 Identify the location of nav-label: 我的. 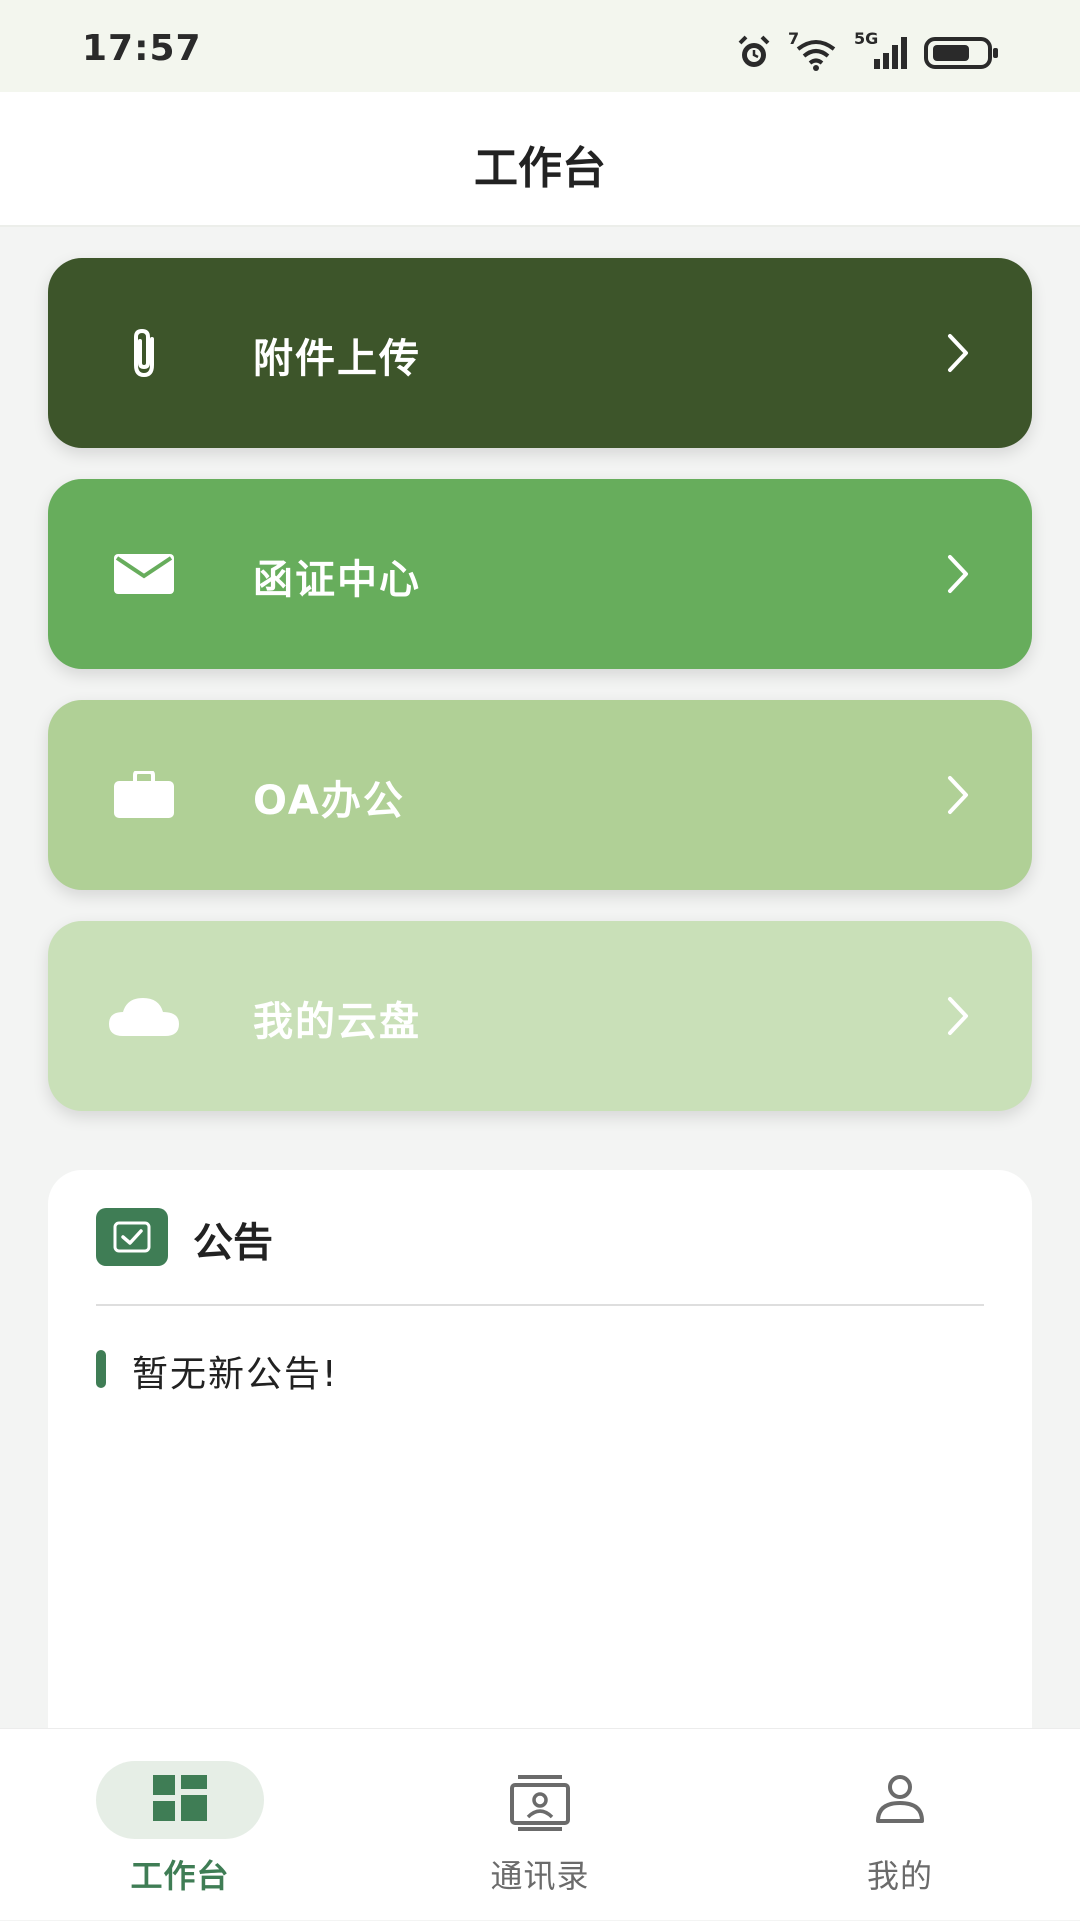
(899, 1876).